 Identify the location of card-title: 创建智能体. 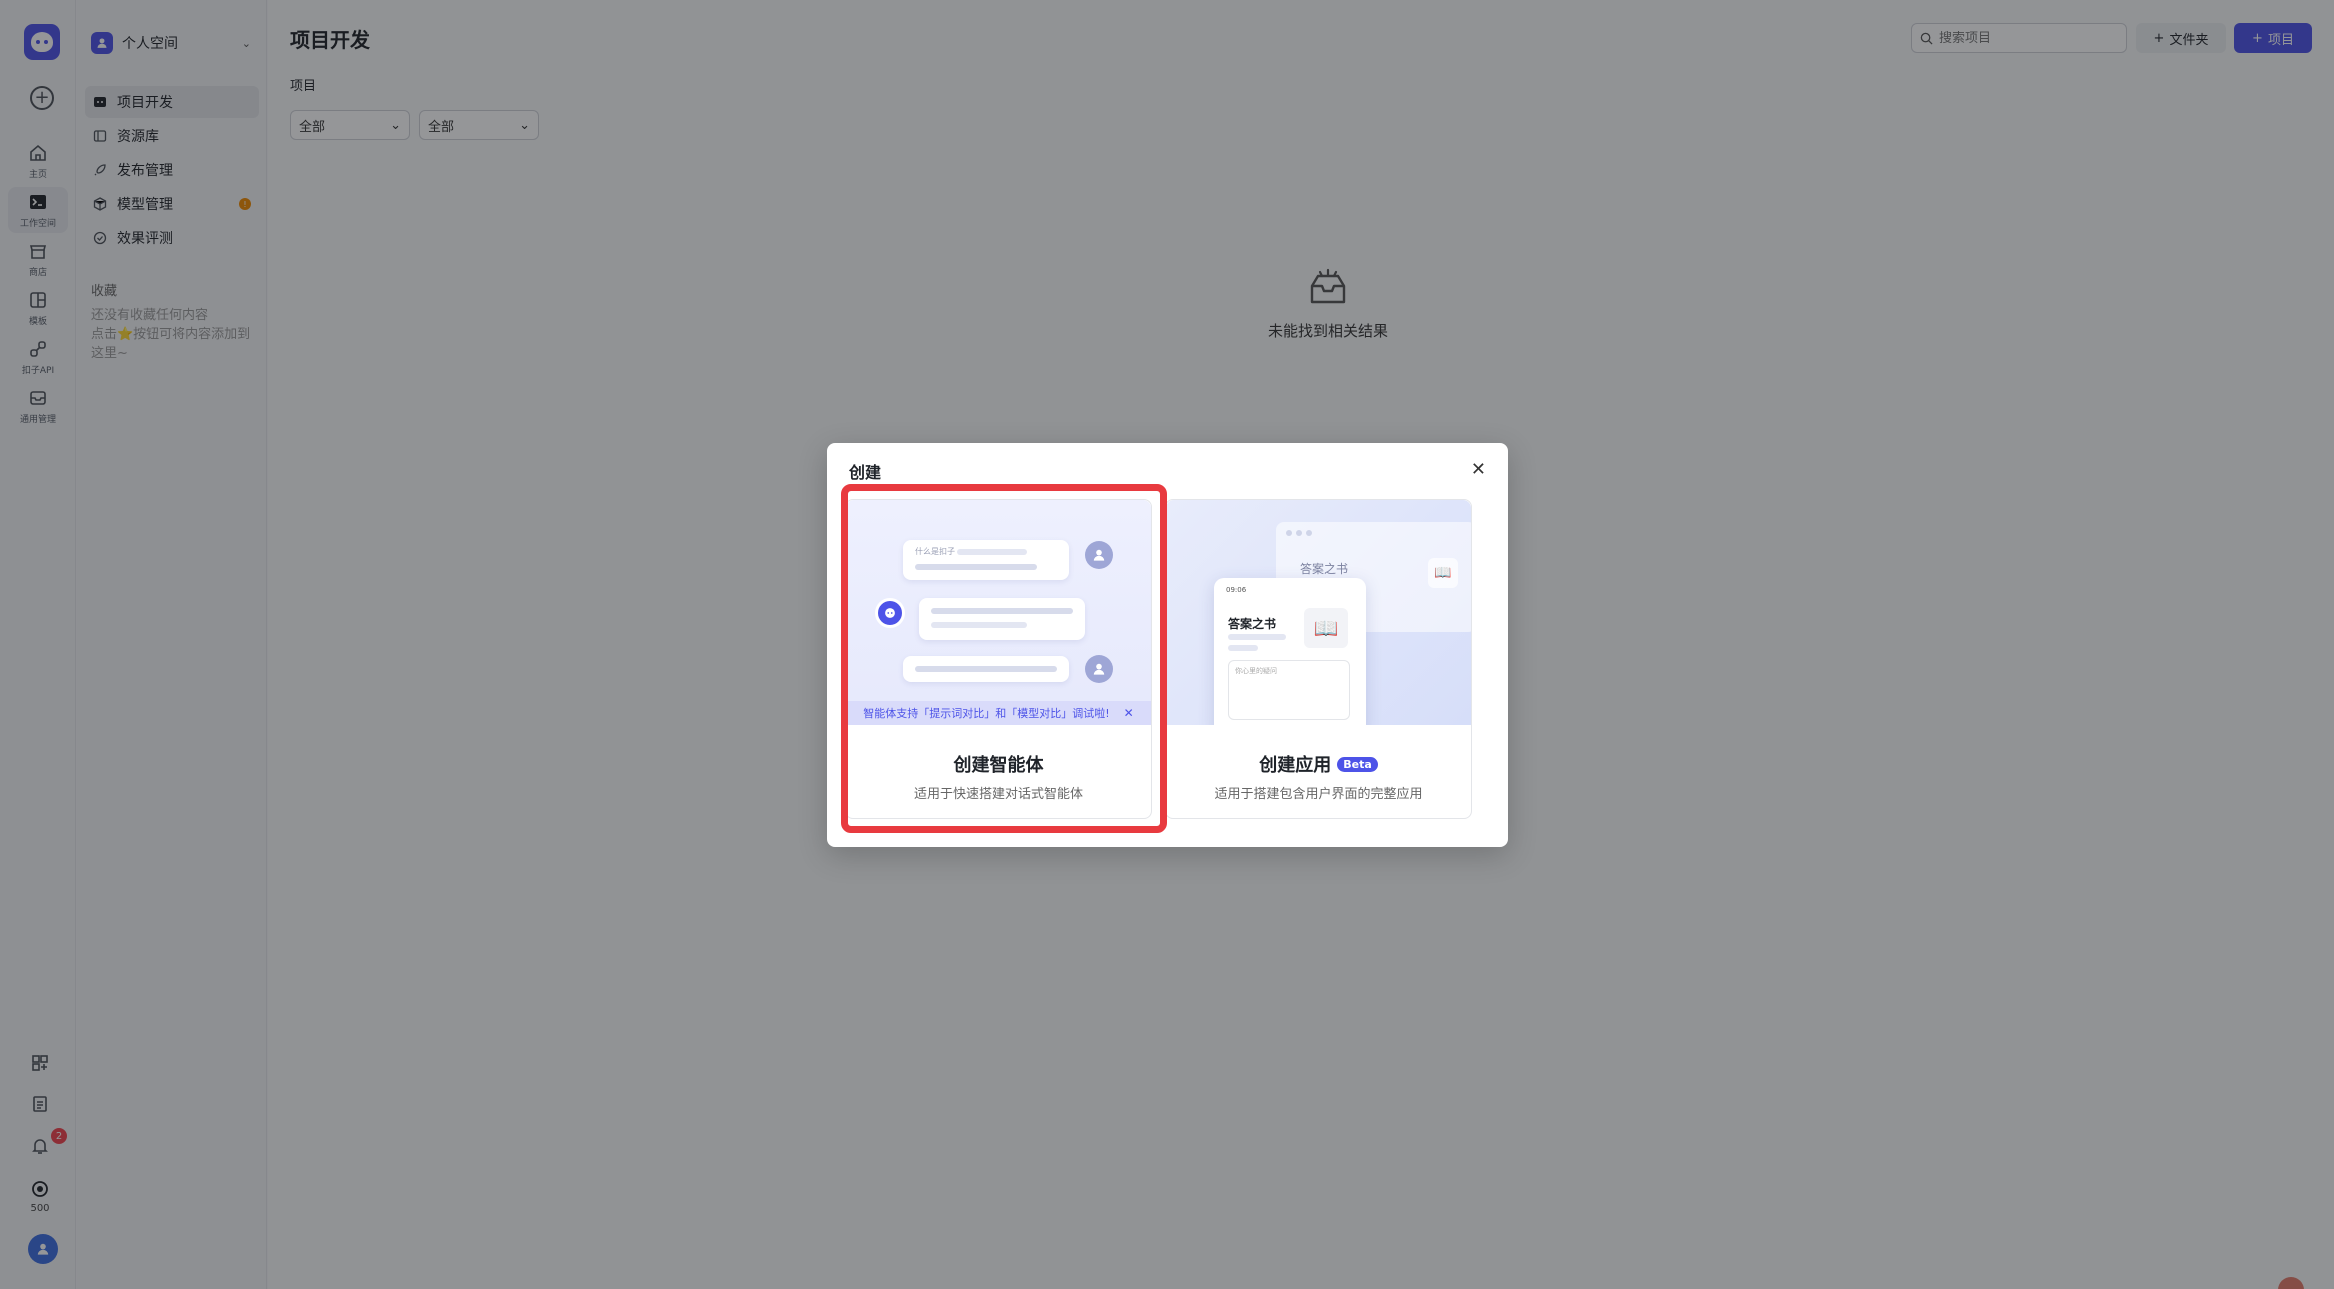
(998, 764).